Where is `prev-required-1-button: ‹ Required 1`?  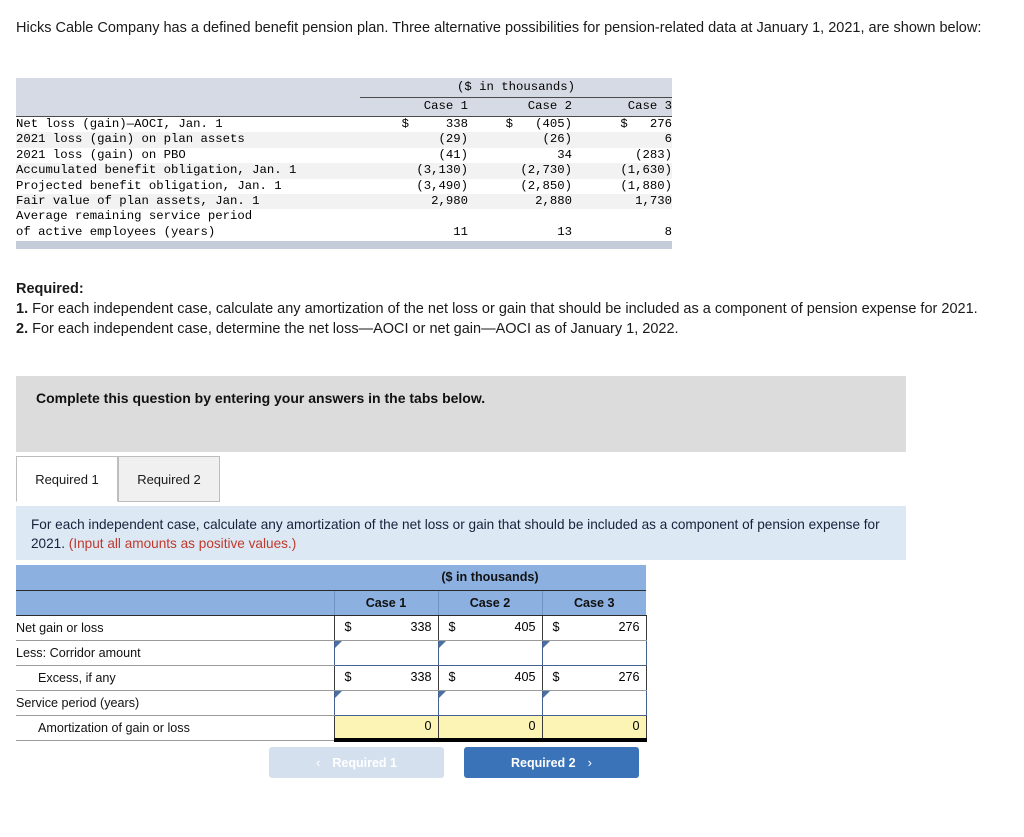 prev-required-1-button: ‹ Required 1 is located at coordinates (356, 762).